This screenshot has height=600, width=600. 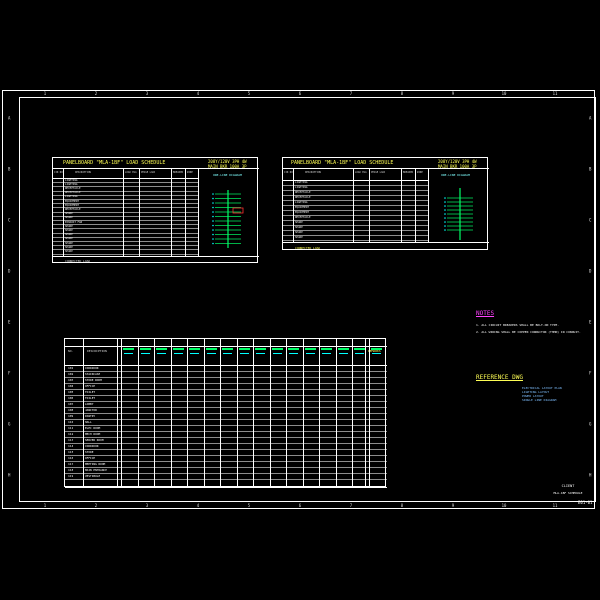 What do you see at coordinates (568, 489) in the screenshot?
I see `title-block: CLIENT MLA-1BF SCHEDULE` at bounding box center [568, 489].